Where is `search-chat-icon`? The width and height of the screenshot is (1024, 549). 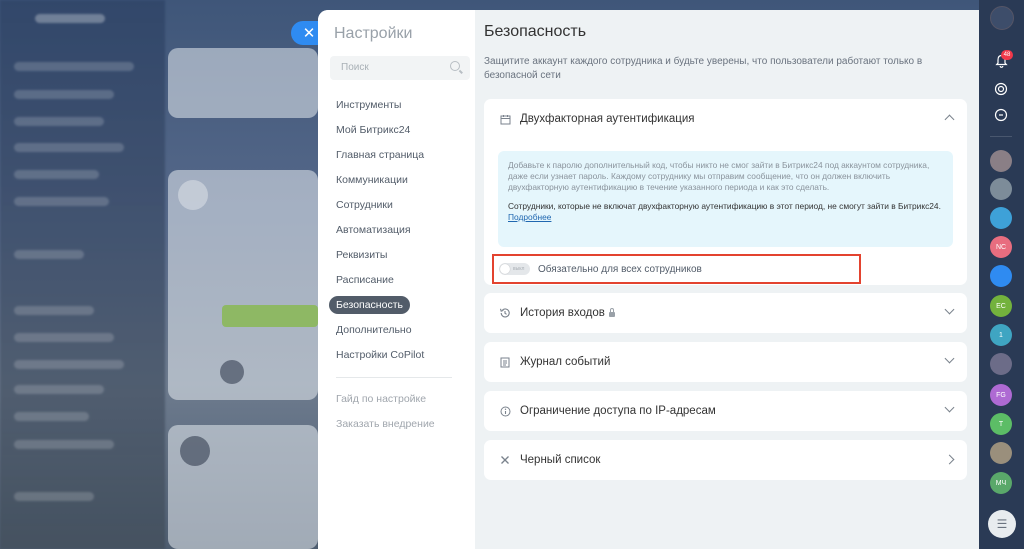 search-chat-icon is located at coordinates (1001, 115).